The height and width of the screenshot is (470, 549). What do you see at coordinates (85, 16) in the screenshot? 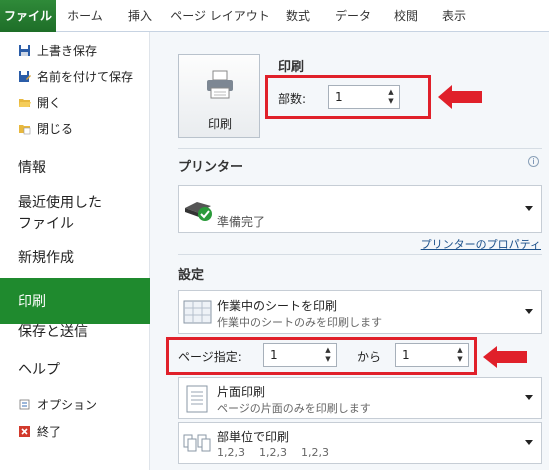
I see `tab-home: ホーム` at bounding box center [85, 16].